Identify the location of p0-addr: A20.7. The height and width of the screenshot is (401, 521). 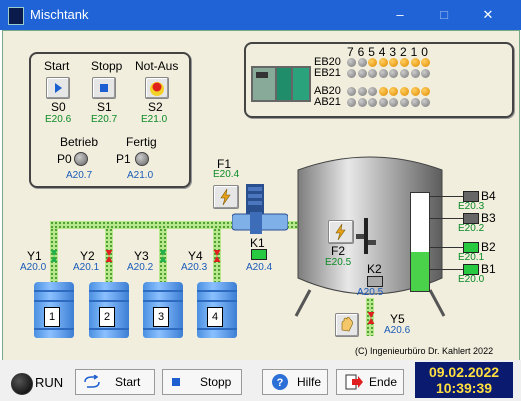
(79, 175).